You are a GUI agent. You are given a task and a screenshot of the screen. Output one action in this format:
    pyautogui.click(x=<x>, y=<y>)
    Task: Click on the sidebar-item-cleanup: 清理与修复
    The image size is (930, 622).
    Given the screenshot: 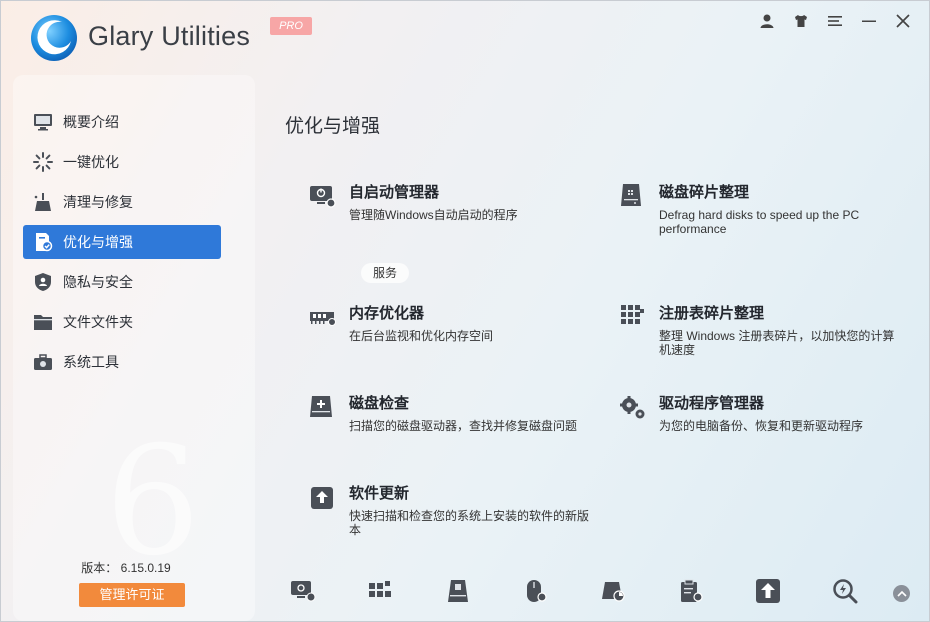 What is the action you would take?
    pyautogui.click(x=122, y=202)
    